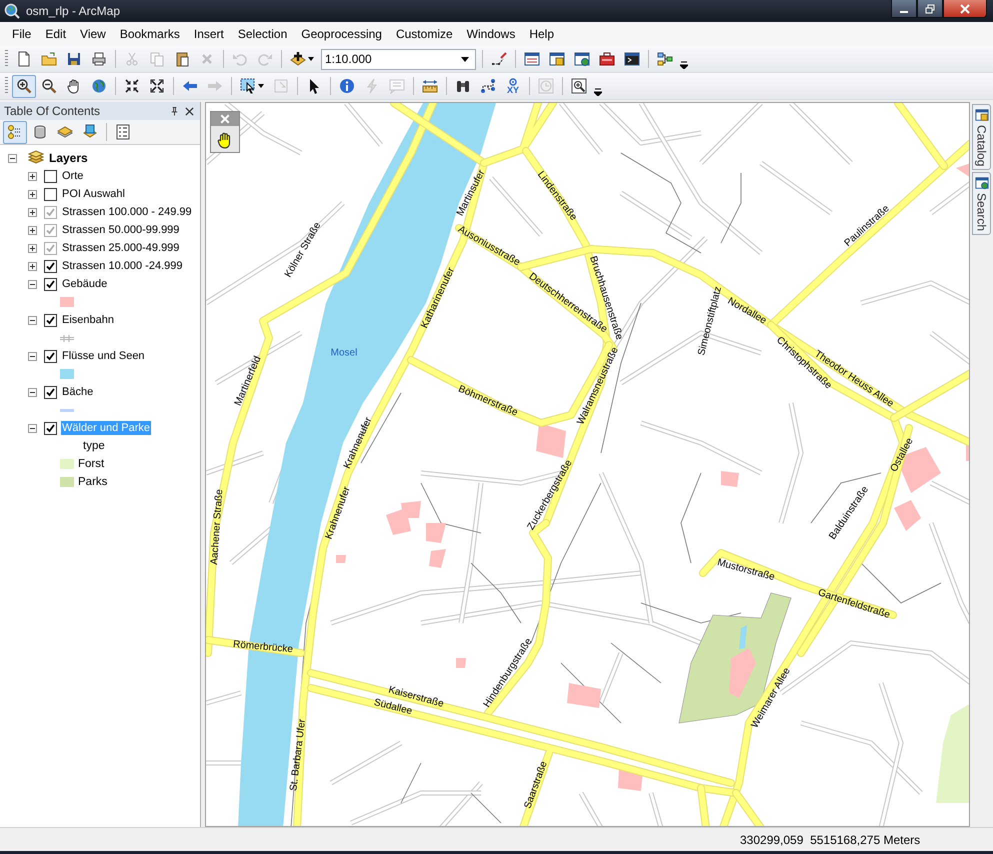  Describe the element at coordinates (398, 59) in the screenshot. I see `scale-combo: 1:10.000` at that location.